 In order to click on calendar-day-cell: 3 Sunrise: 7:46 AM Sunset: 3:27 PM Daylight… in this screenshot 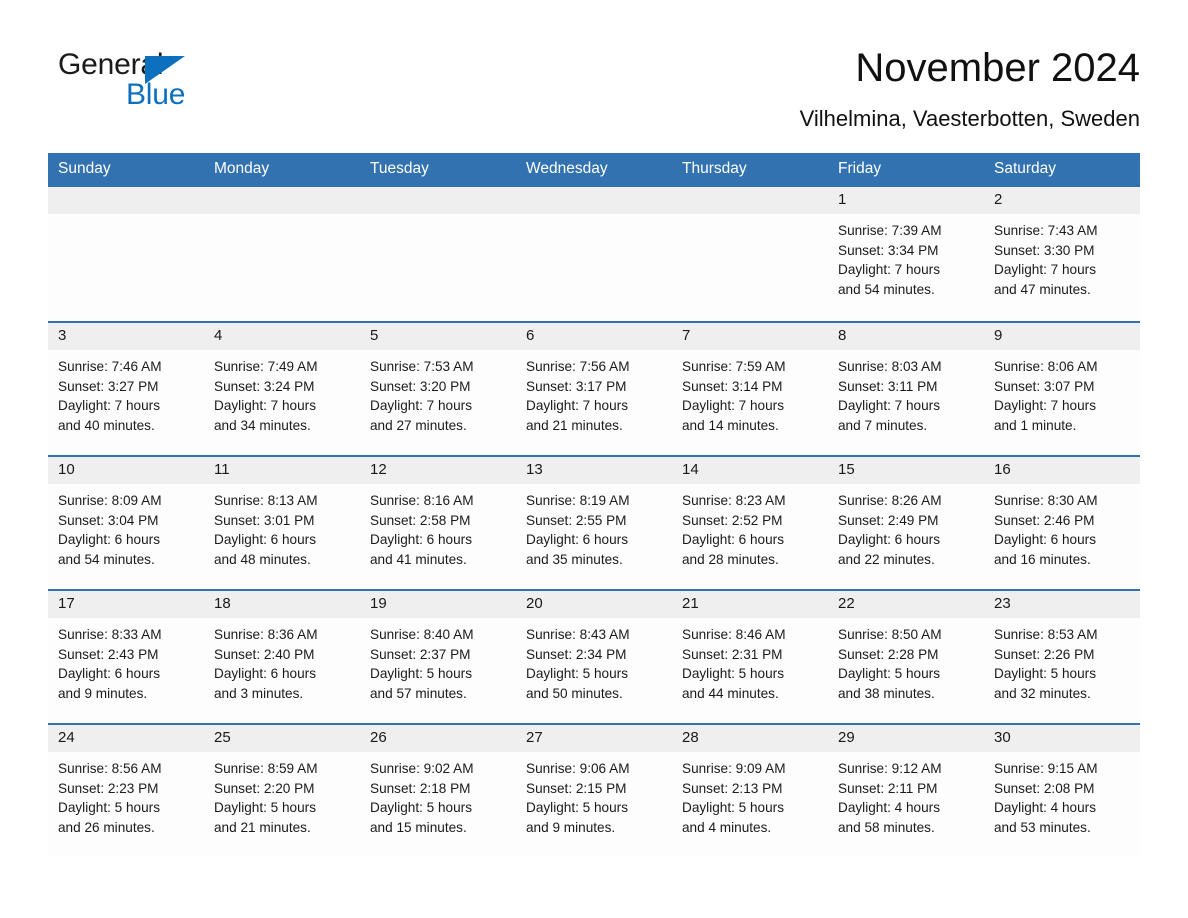, I will do `click(126, 388)`.